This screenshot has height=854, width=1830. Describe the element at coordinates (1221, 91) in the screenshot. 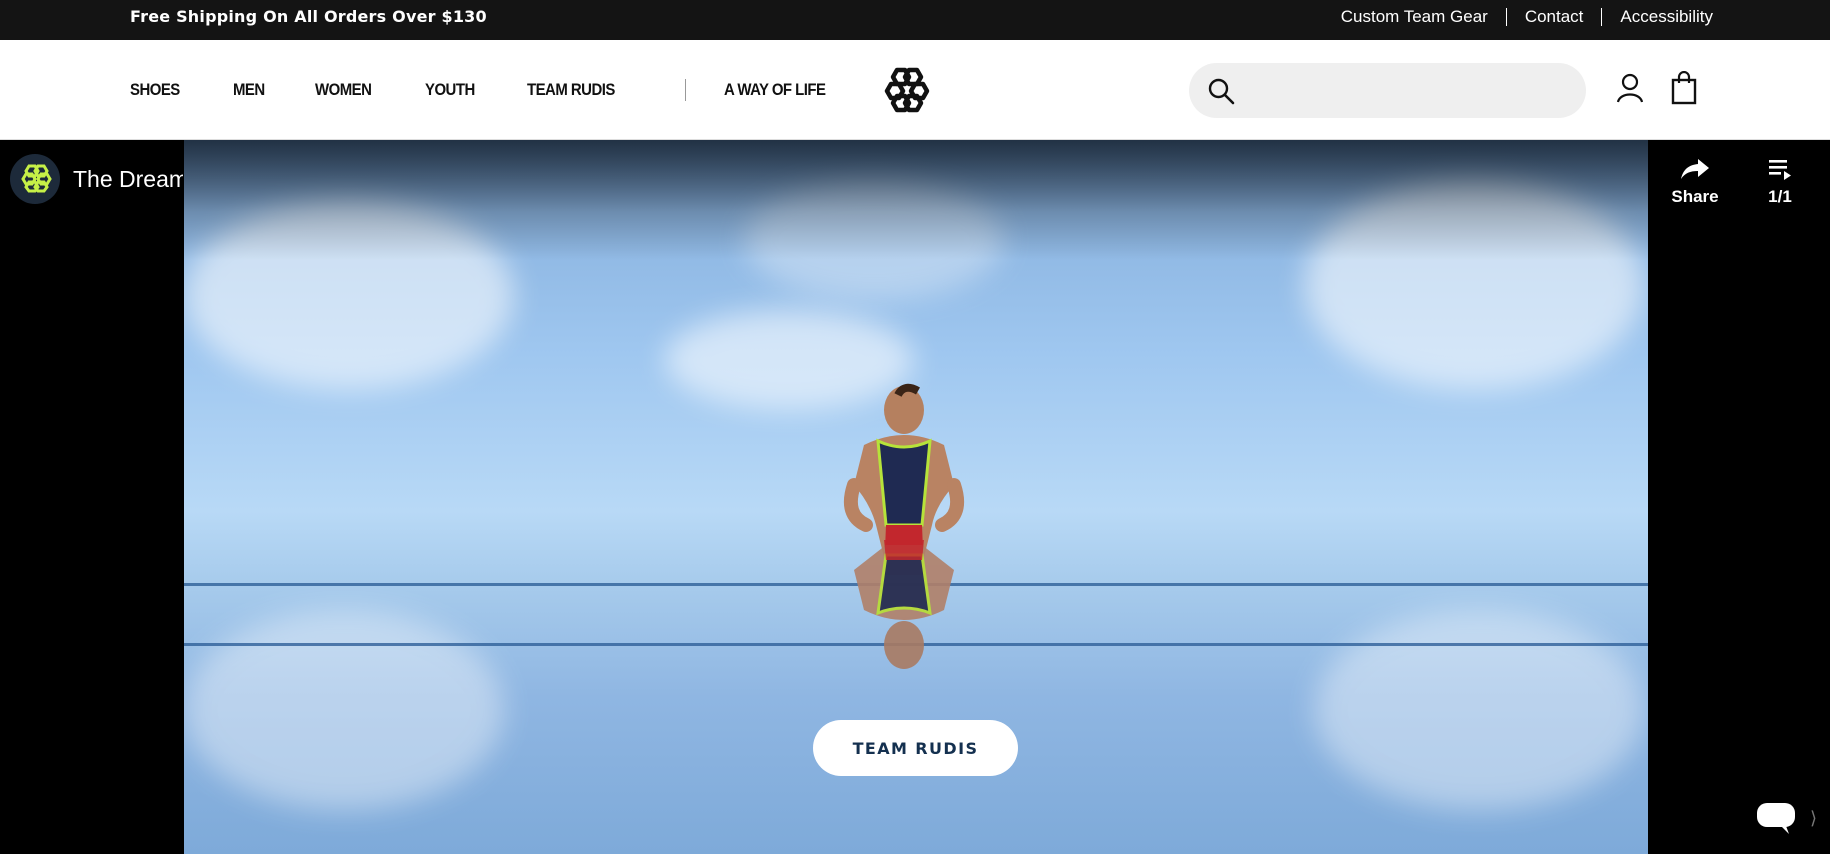

I see `search-icon` at that location.